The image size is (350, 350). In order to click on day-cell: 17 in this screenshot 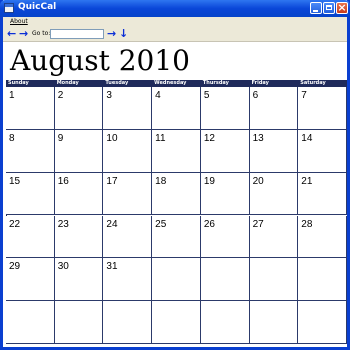, I will do `click(128, 194)`.